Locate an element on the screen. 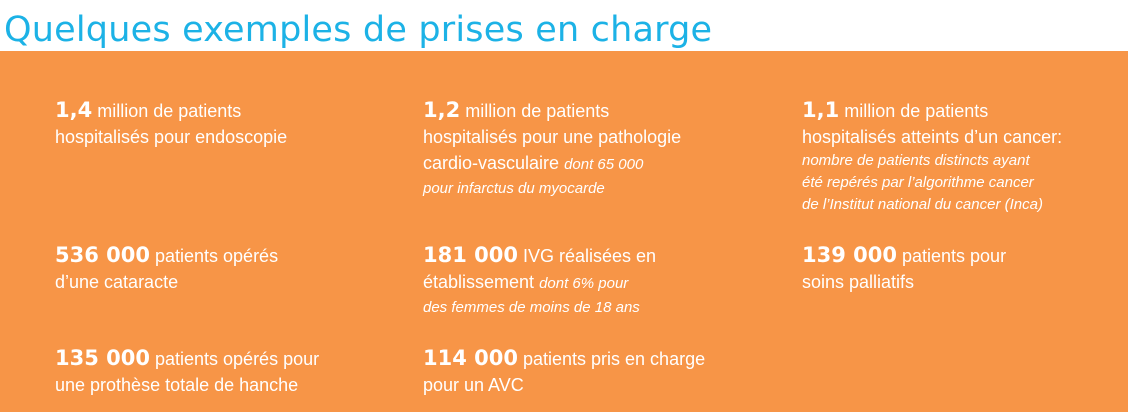 This screenshot has width=1128, height=412. stat-text: hospitalisés atteints d’un cancer: is located at coordinates (932, 137).